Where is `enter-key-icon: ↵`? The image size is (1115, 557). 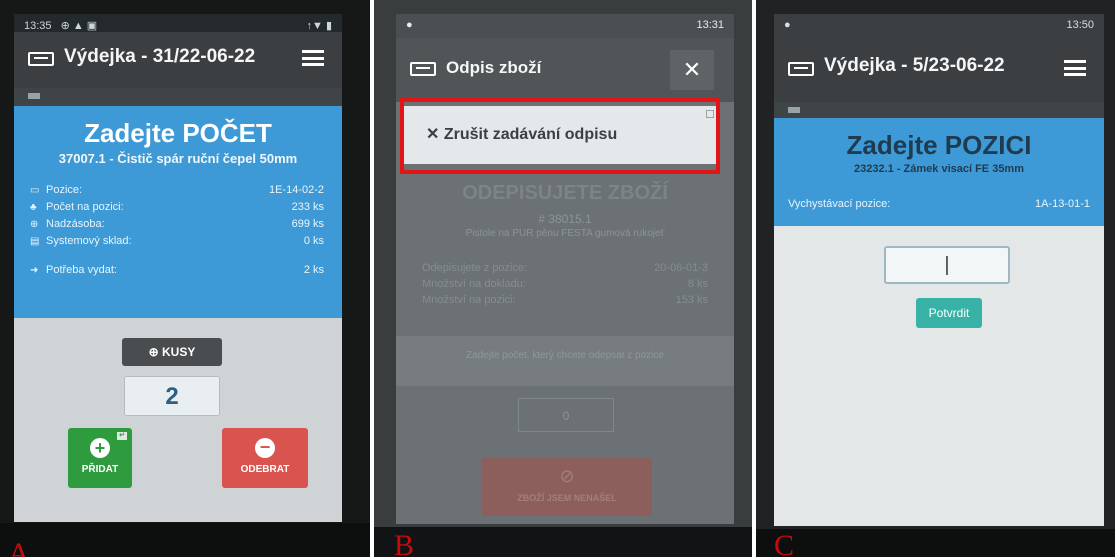 enter-key-icon: ↵ is located at coordinates (122, 436).